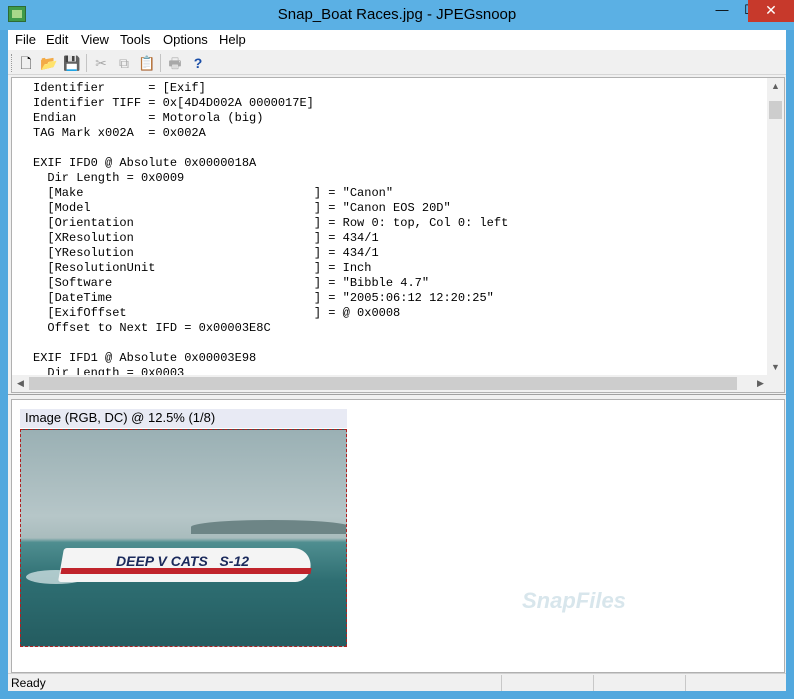 This screenshot has width=794, height=699. I want to click on scroll-down-icon: ▼, so click(775, 367).